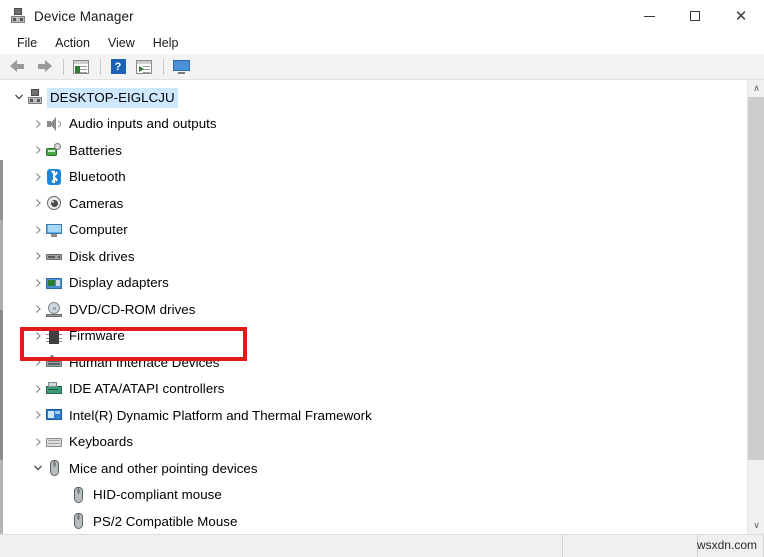 This screenshot has width=764, height=557. I want to click on window-title: Device Manager, so click(84, 16).